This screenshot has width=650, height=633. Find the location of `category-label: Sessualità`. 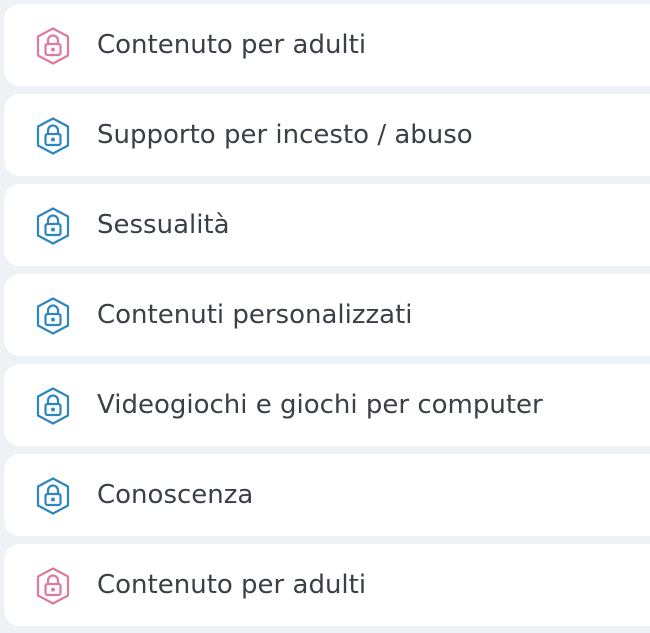

category-label: Sessualità is located at coordinates (163, 225).